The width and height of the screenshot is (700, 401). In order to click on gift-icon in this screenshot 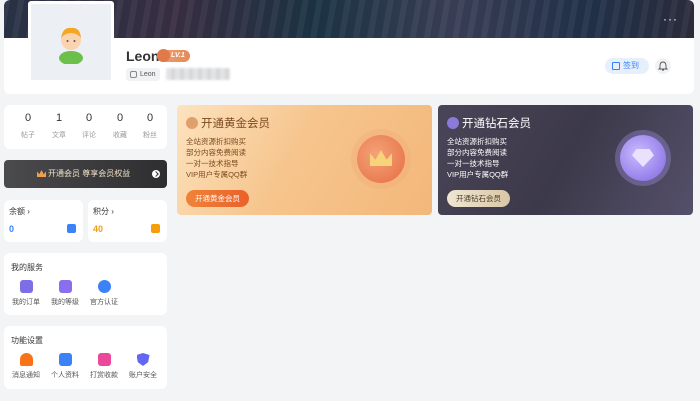, I will do `click(104, 359)`.